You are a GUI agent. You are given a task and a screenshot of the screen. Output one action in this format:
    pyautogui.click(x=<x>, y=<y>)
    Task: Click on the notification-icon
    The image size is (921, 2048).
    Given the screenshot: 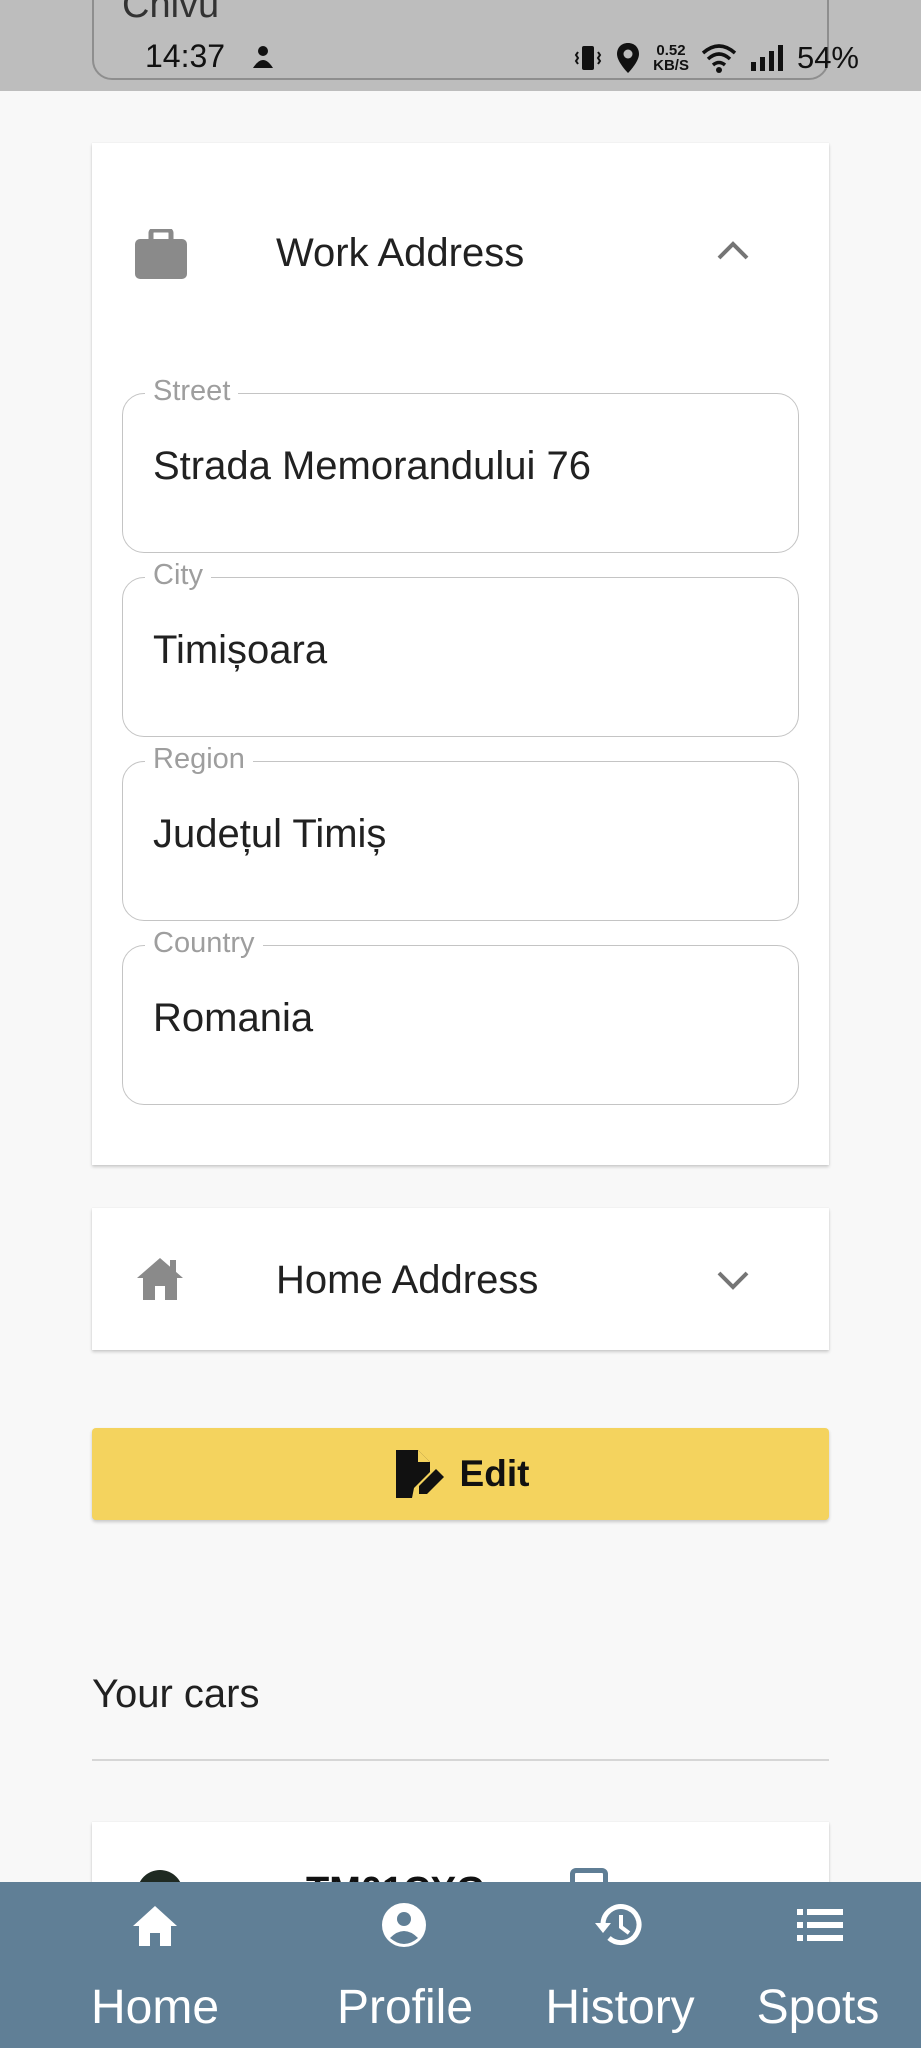 What is the action you would take?
    pyautogui.click(x=263, y=57)
    